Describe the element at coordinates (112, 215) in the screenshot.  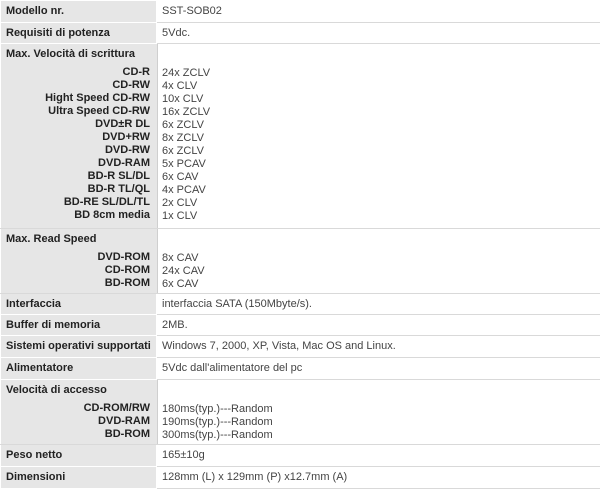
I see `write-media-bd8: BD 8cm media` at that location.